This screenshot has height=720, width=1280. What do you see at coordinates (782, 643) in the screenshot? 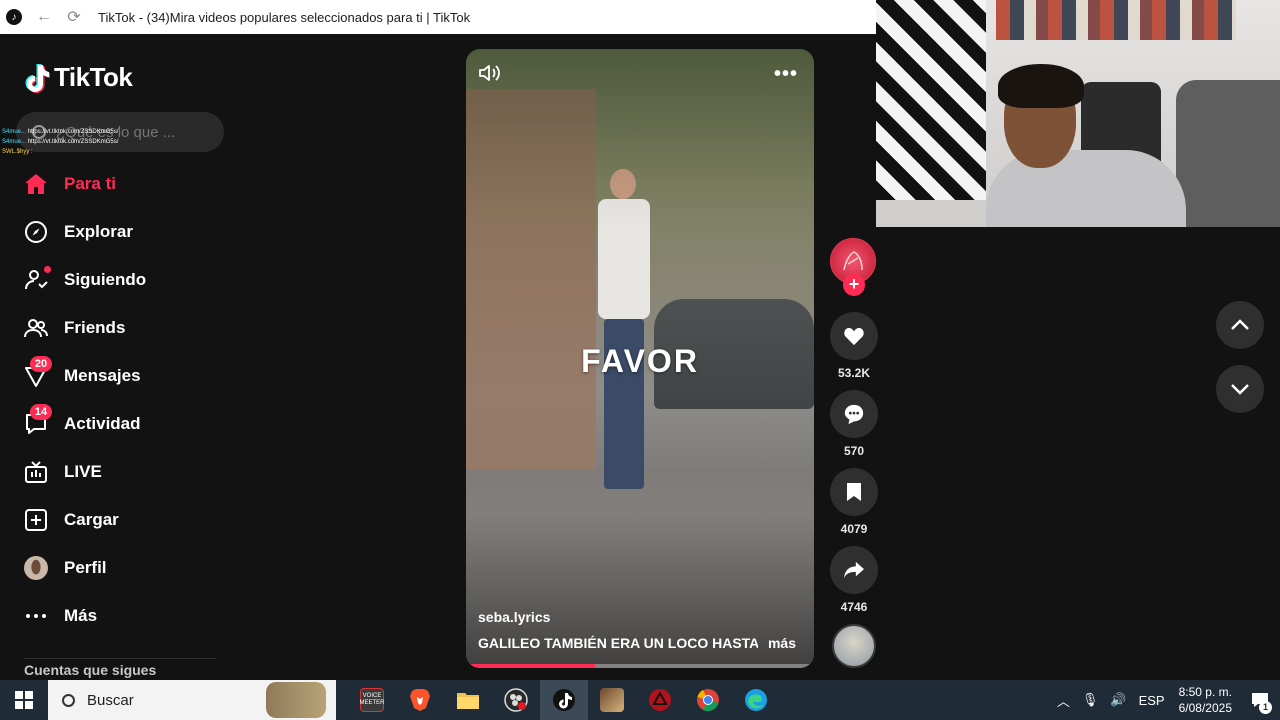
I see `description-more-link: más` at bounding box center [782, 643].